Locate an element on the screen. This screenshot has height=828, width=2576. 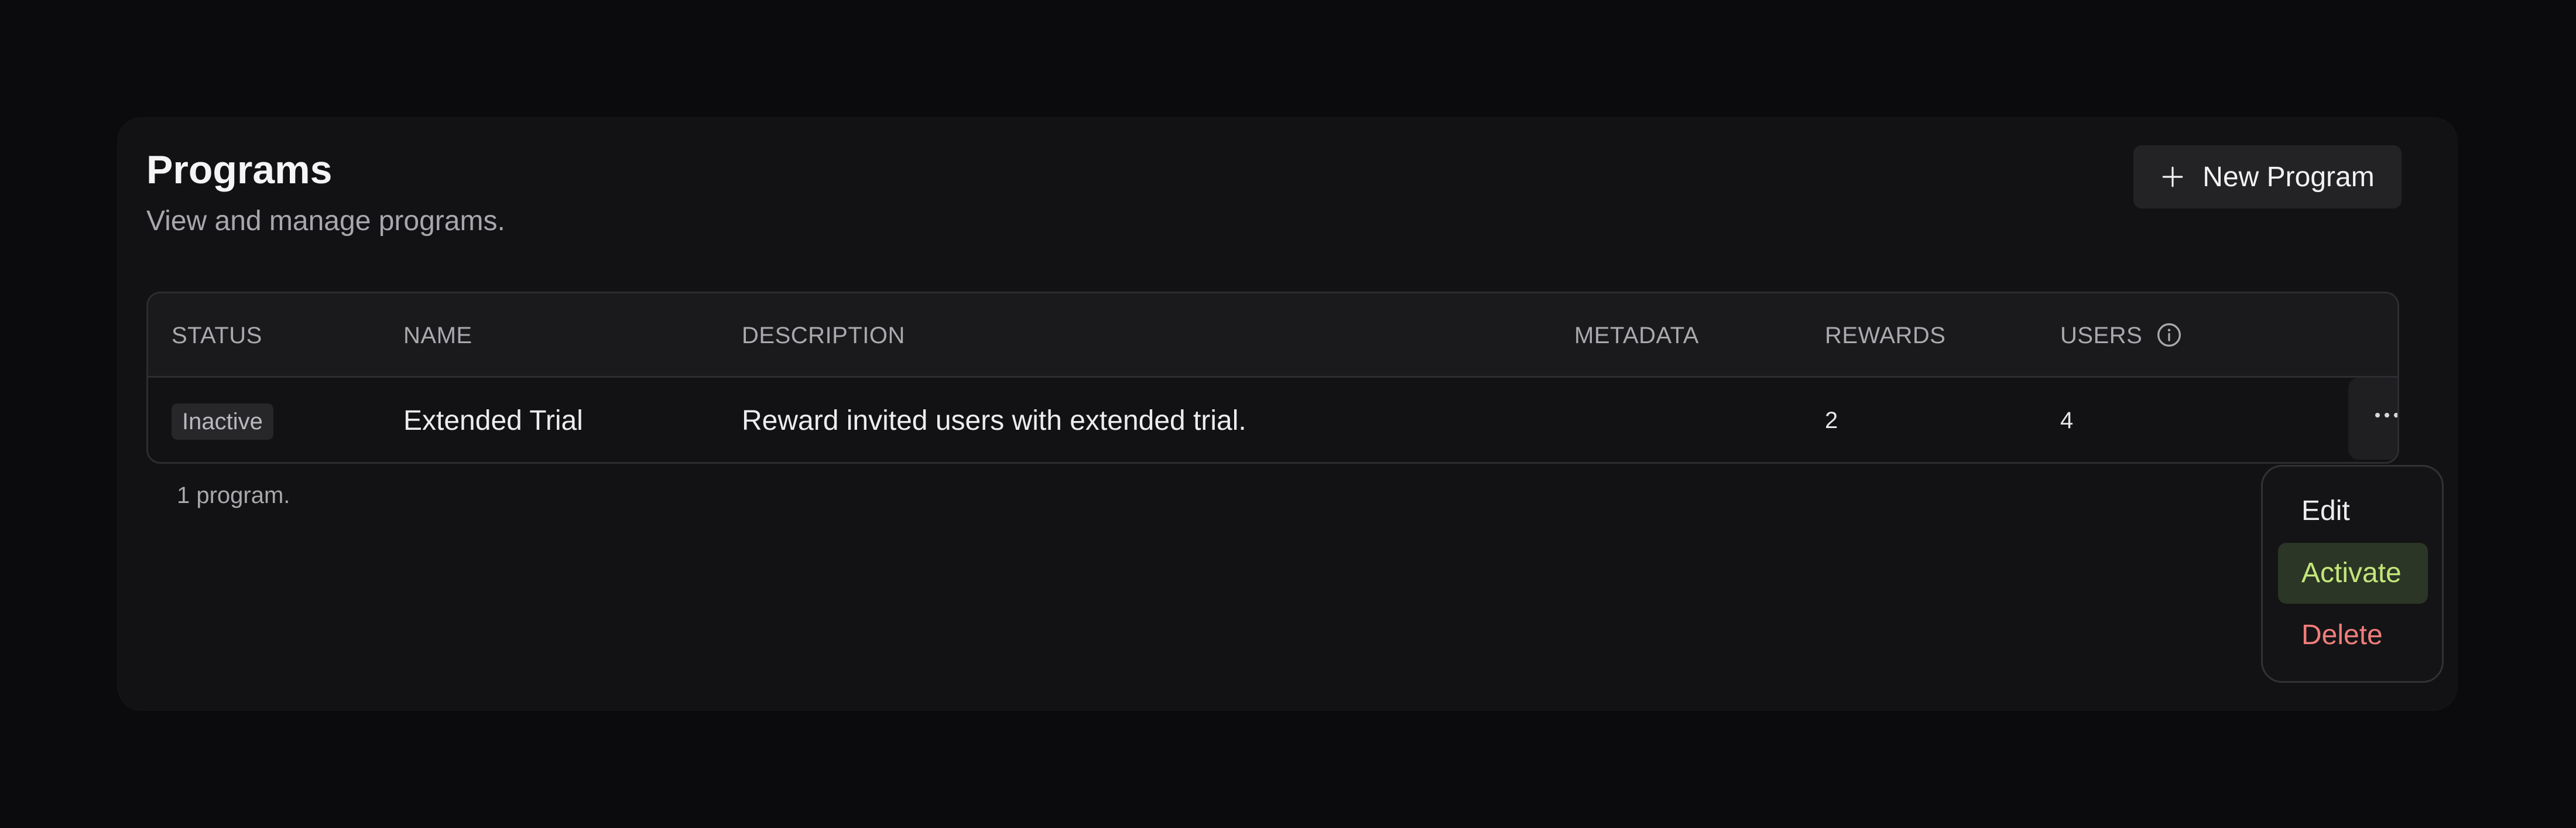
program-users: 4 is located at coordinates (2067, 420).